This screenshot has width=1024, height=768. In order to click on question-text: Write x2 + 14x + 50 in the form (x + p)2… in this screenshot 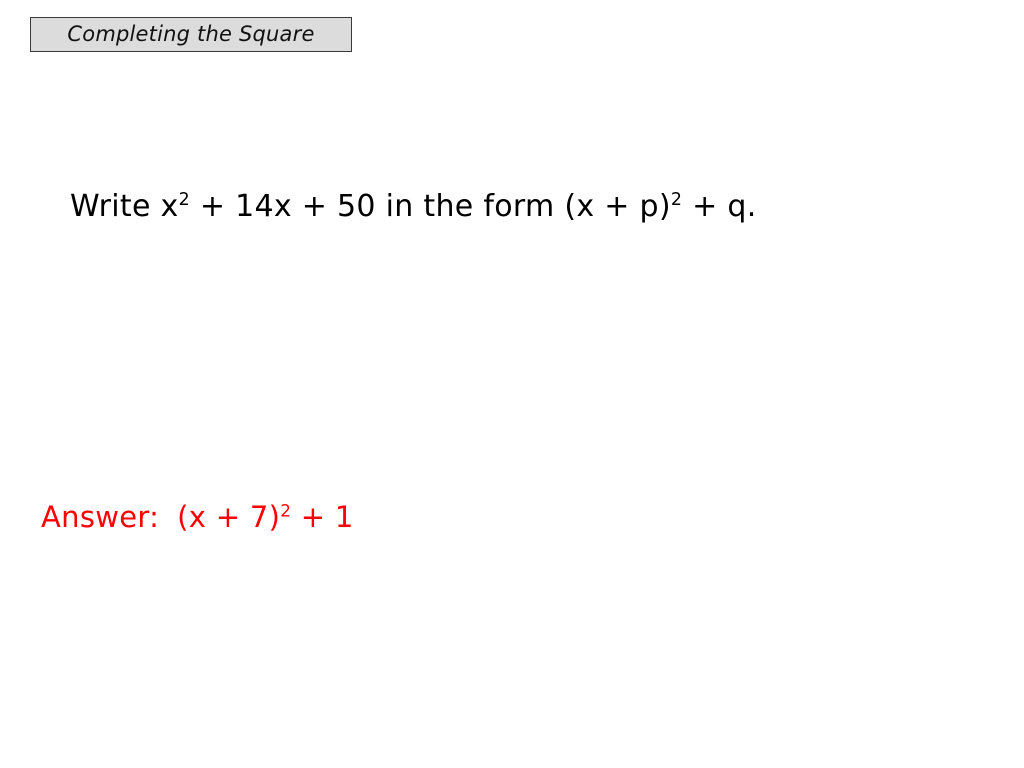, I will do `click(413, 207)`.